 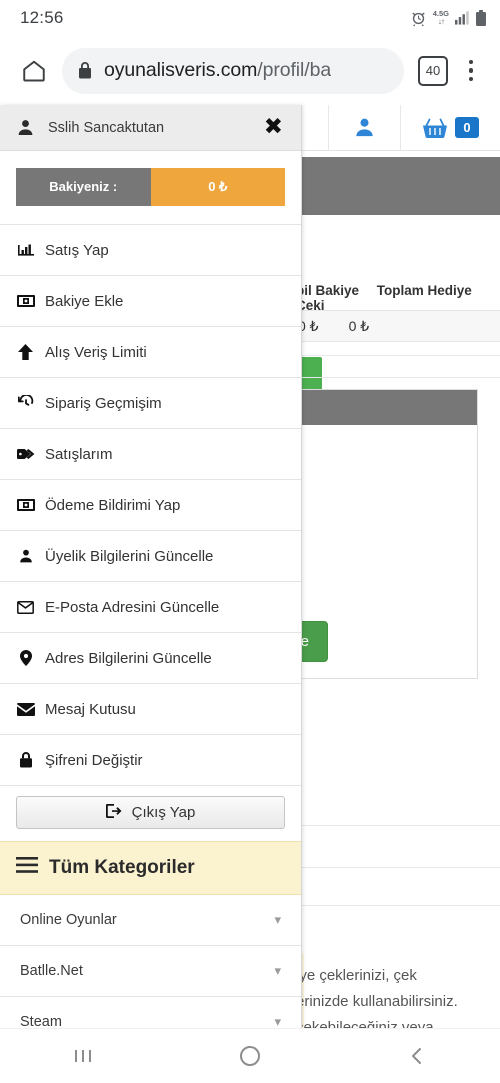 I want to click on logout-row: Çıkış Yap, so click(x=150, y=813).